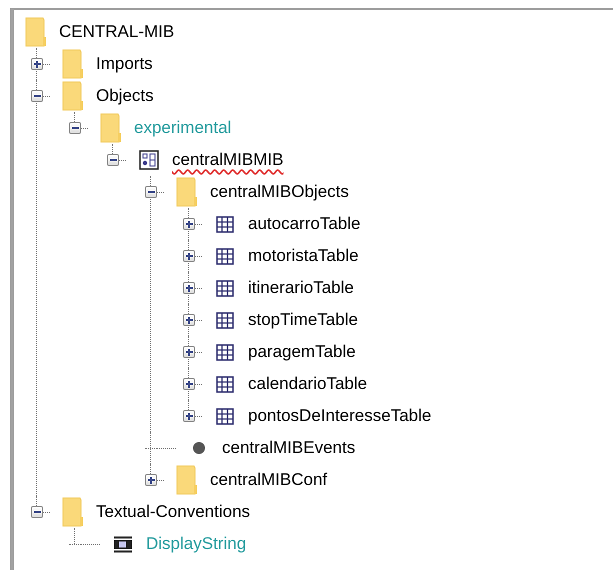 The height and width of the screenshot is (570, 613). Describe the element at coordinates (173, 512) in the screenshot. I see `tree-item-label: Textual-Conventions` at that location.